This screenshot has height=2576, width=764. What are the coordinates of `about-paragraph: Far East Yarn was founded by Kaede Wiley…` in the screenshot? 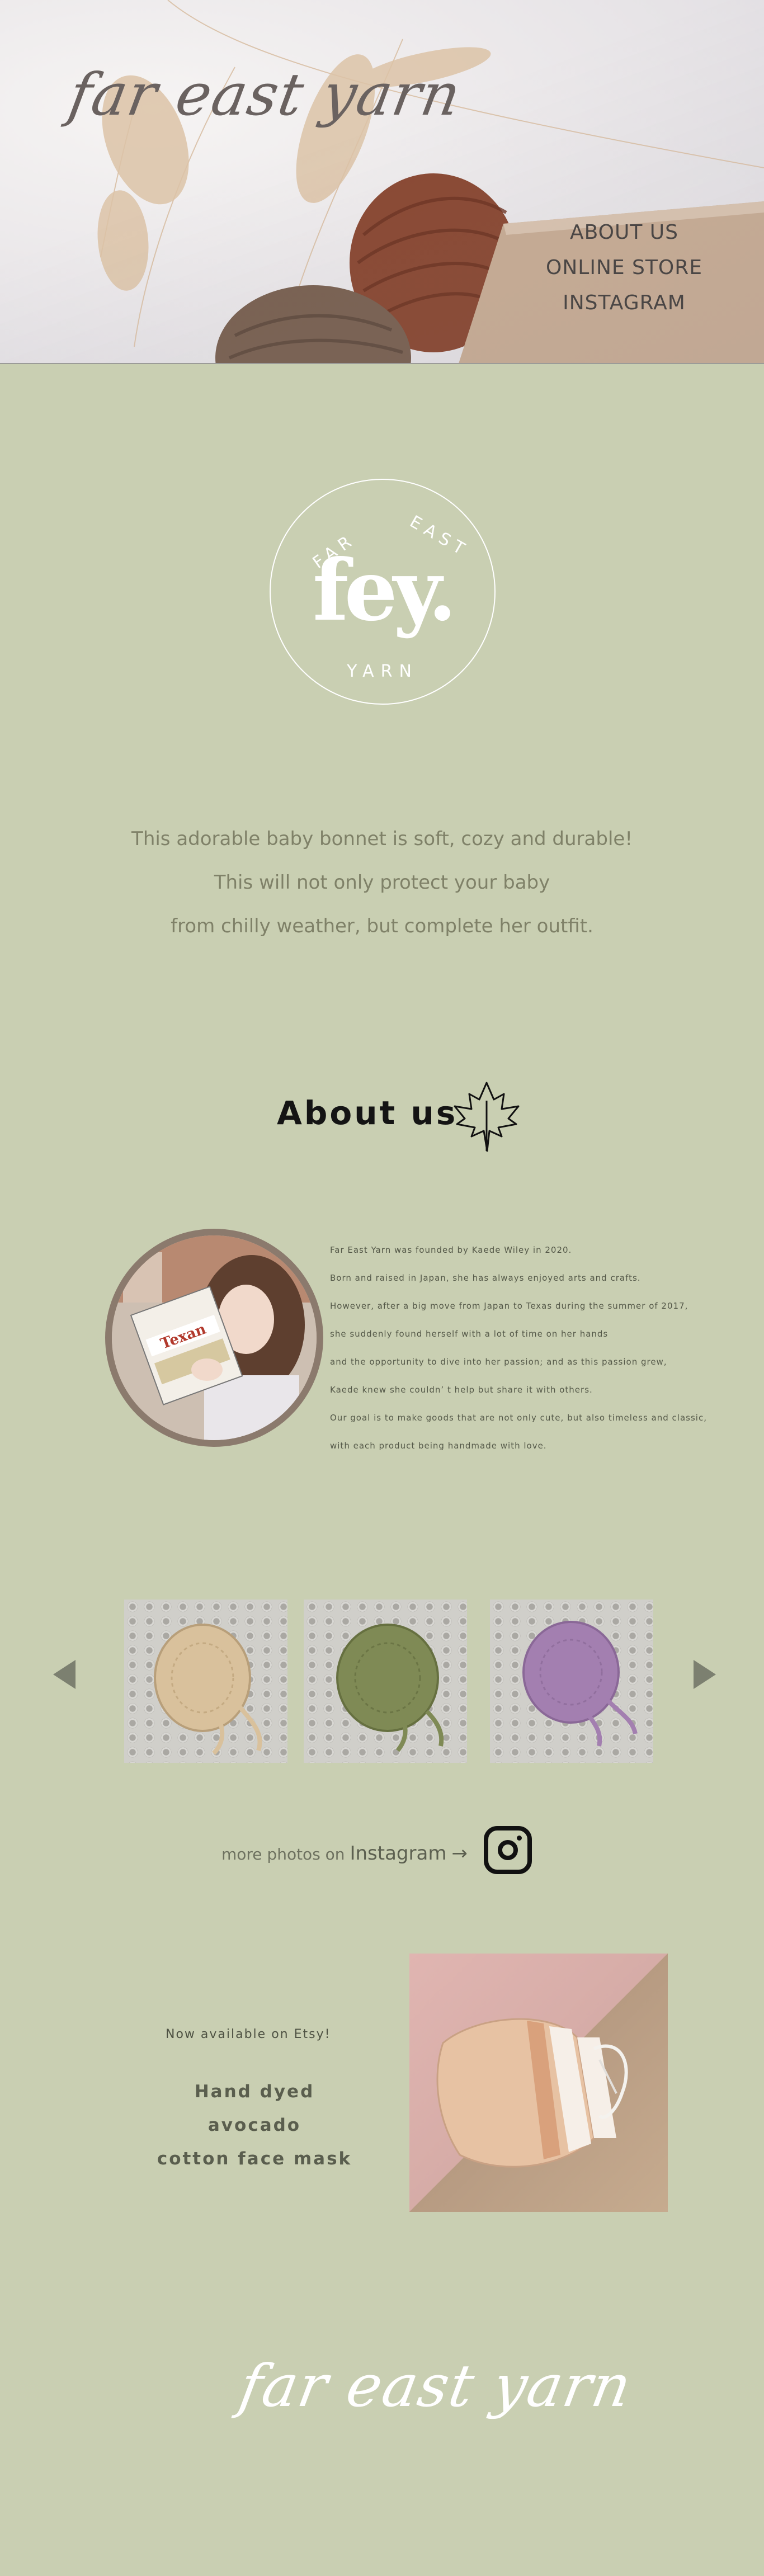 It's located at (451, 1250).